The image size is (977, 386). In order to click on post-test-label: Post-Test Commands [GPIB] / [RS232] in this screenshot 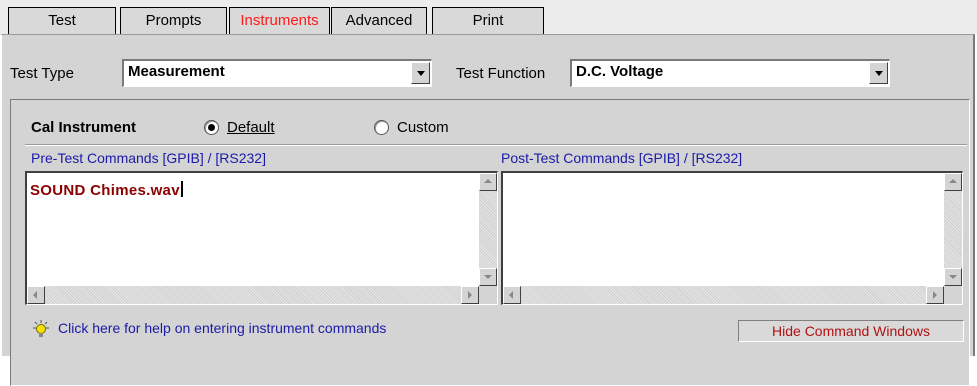, I will do `click(622, 158)`.